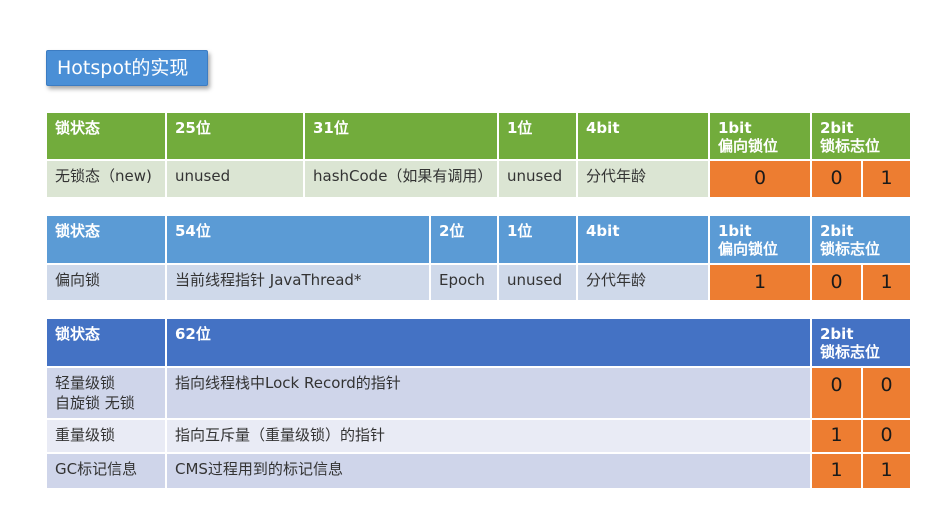 This screenshot has width=933, height=509. I want to click on cell-biased-value: 1, so click(760, 282).